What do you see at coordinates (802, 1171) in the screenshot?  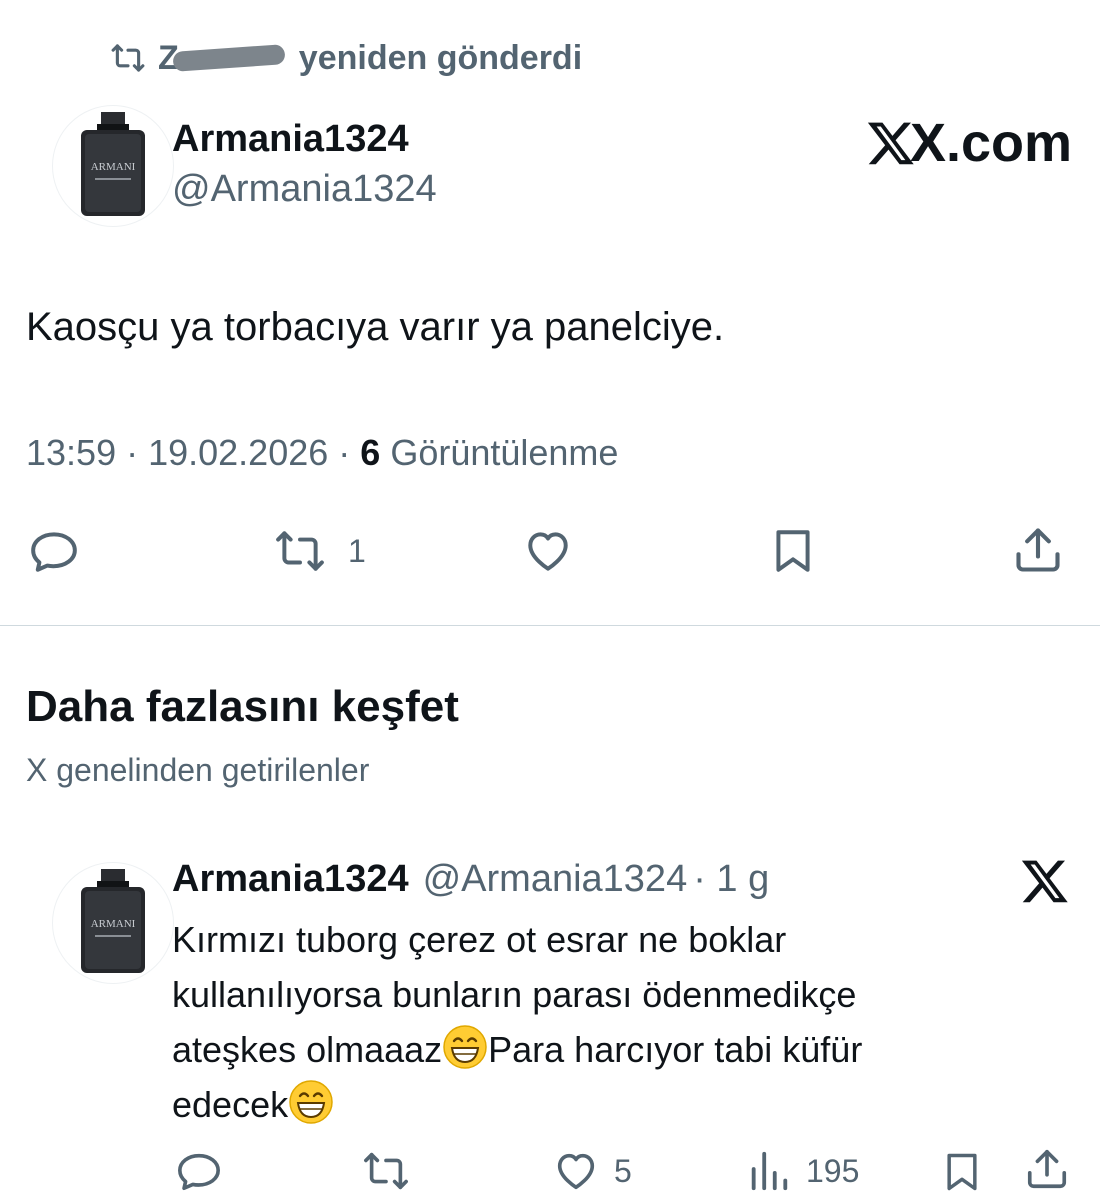 I see `recommended-views-button: 195` at bounding box center [802, 1171].